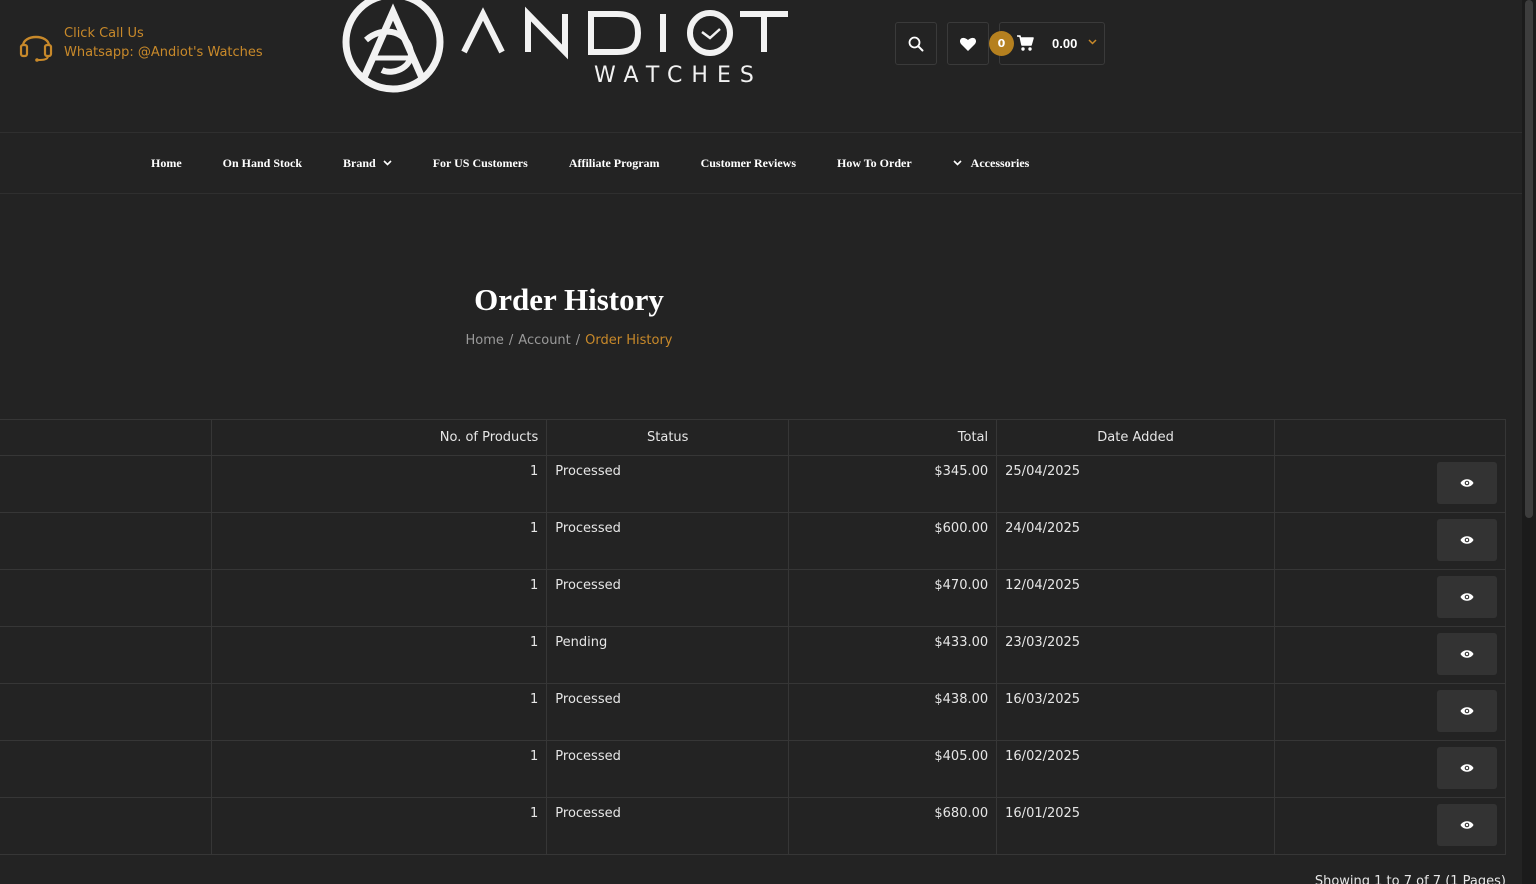 The width and height of the screenshot is (1536, 884). Describe the element at coordinates (753, 769) in the screenshot. I see `table-row: 1 Processed $405.00 16/02/2025` at that location.